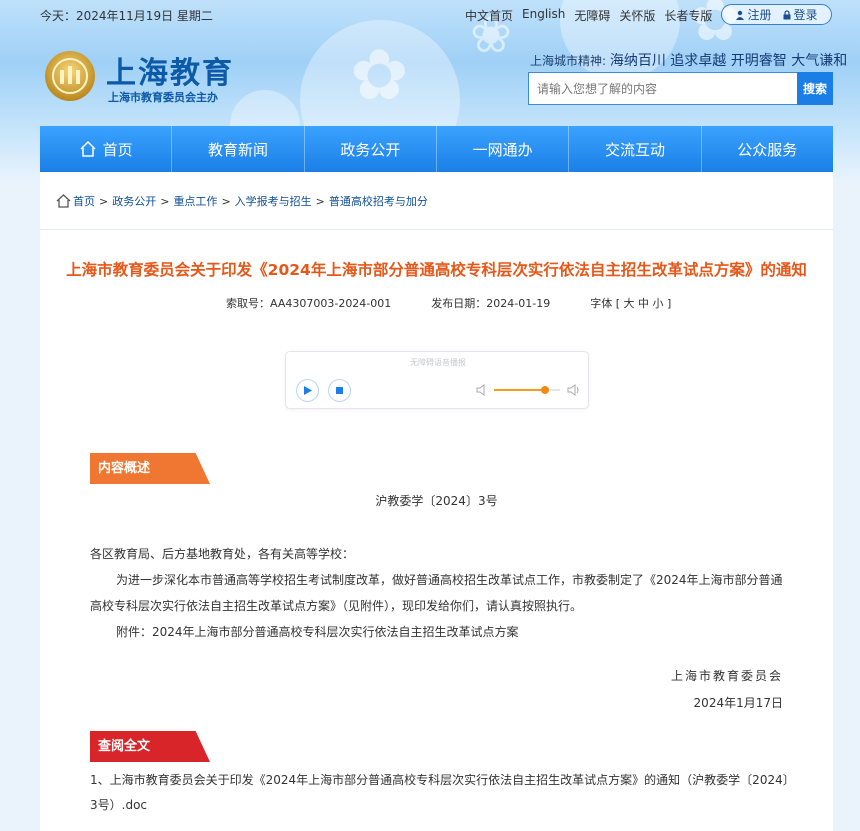 Image resolution: width=860 pixels, height=831 pixels. What do you see at coordinates (117, 149) in the screenshot?
I see `nav-home-label: 首页` at bounding box center [117, 149].